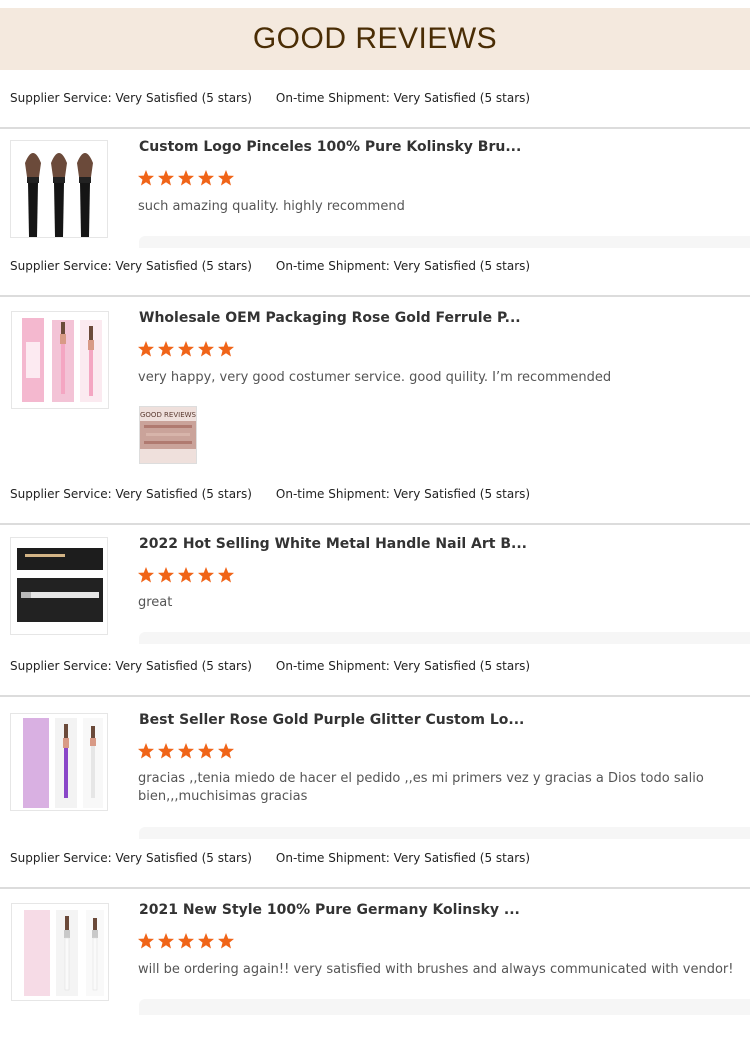 Image resolution: width=750 pixels, height=1060 pixels. Describe the element at coordinates (168, 435) in the screenshot. I see `review-photo: GOOD REVIEWS` at that location.